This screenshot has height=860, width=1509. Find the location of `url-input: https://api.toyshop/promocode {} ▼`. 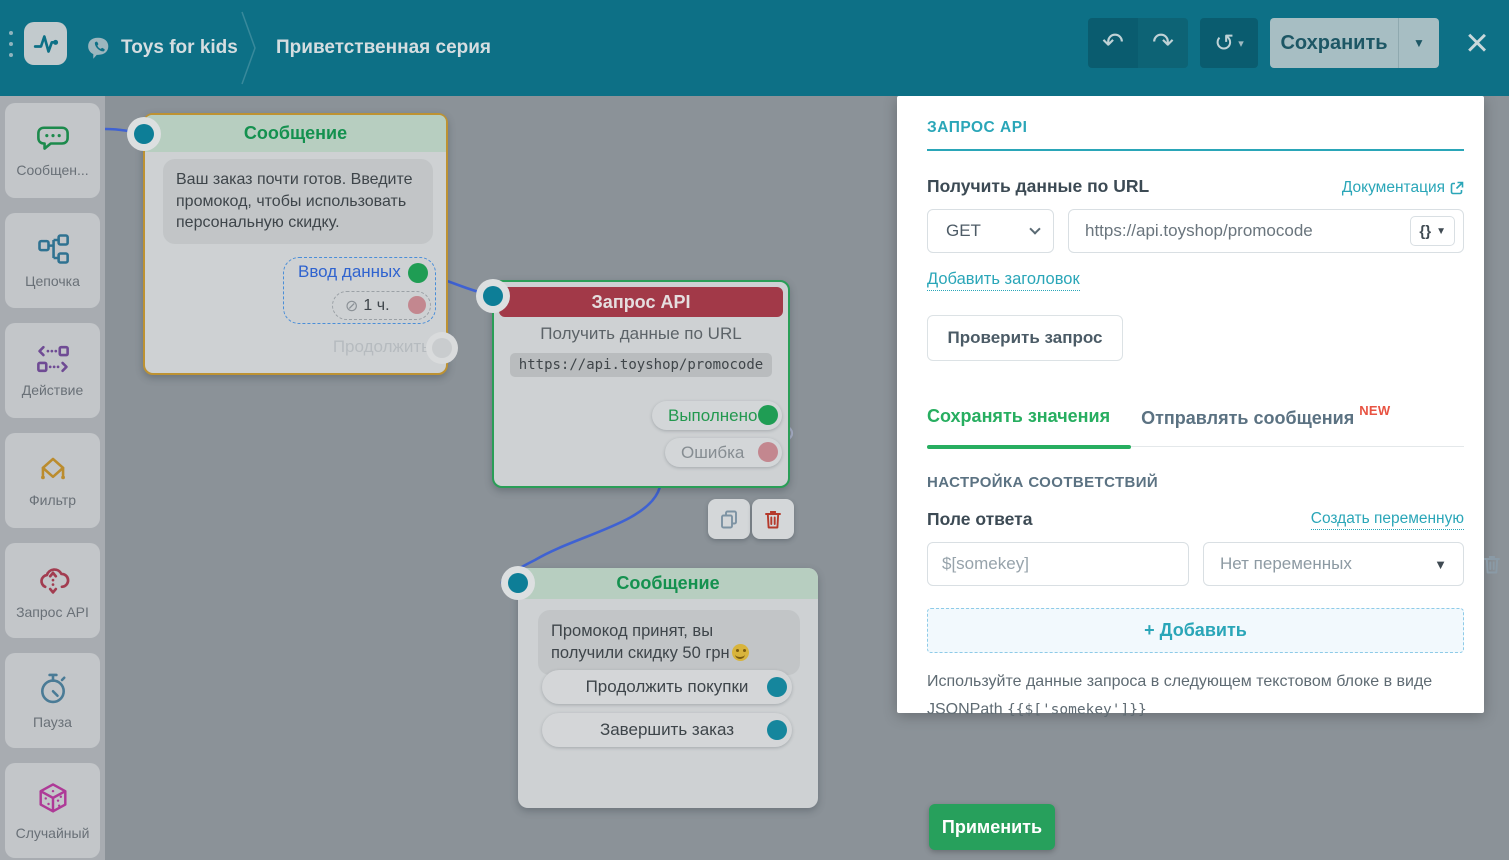

url-input: https://api.toyshop/promocode {} ▼ is located at coordinates (1266, 231).